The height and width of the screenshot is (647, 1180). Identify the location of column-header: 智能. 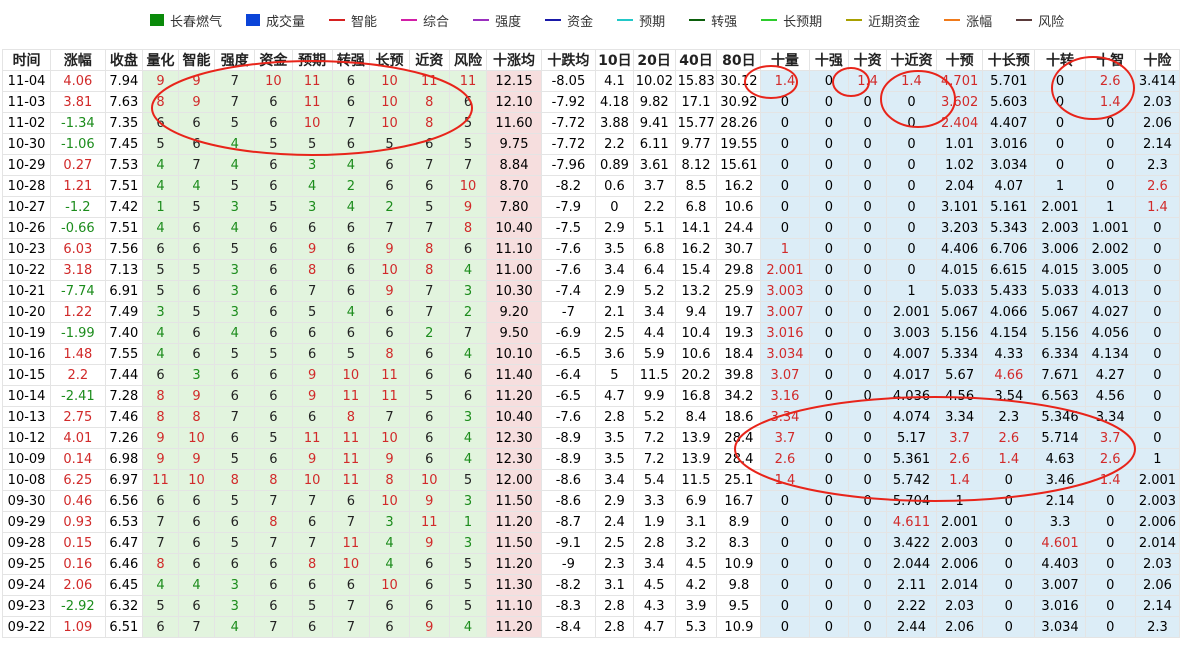
(196, 60).